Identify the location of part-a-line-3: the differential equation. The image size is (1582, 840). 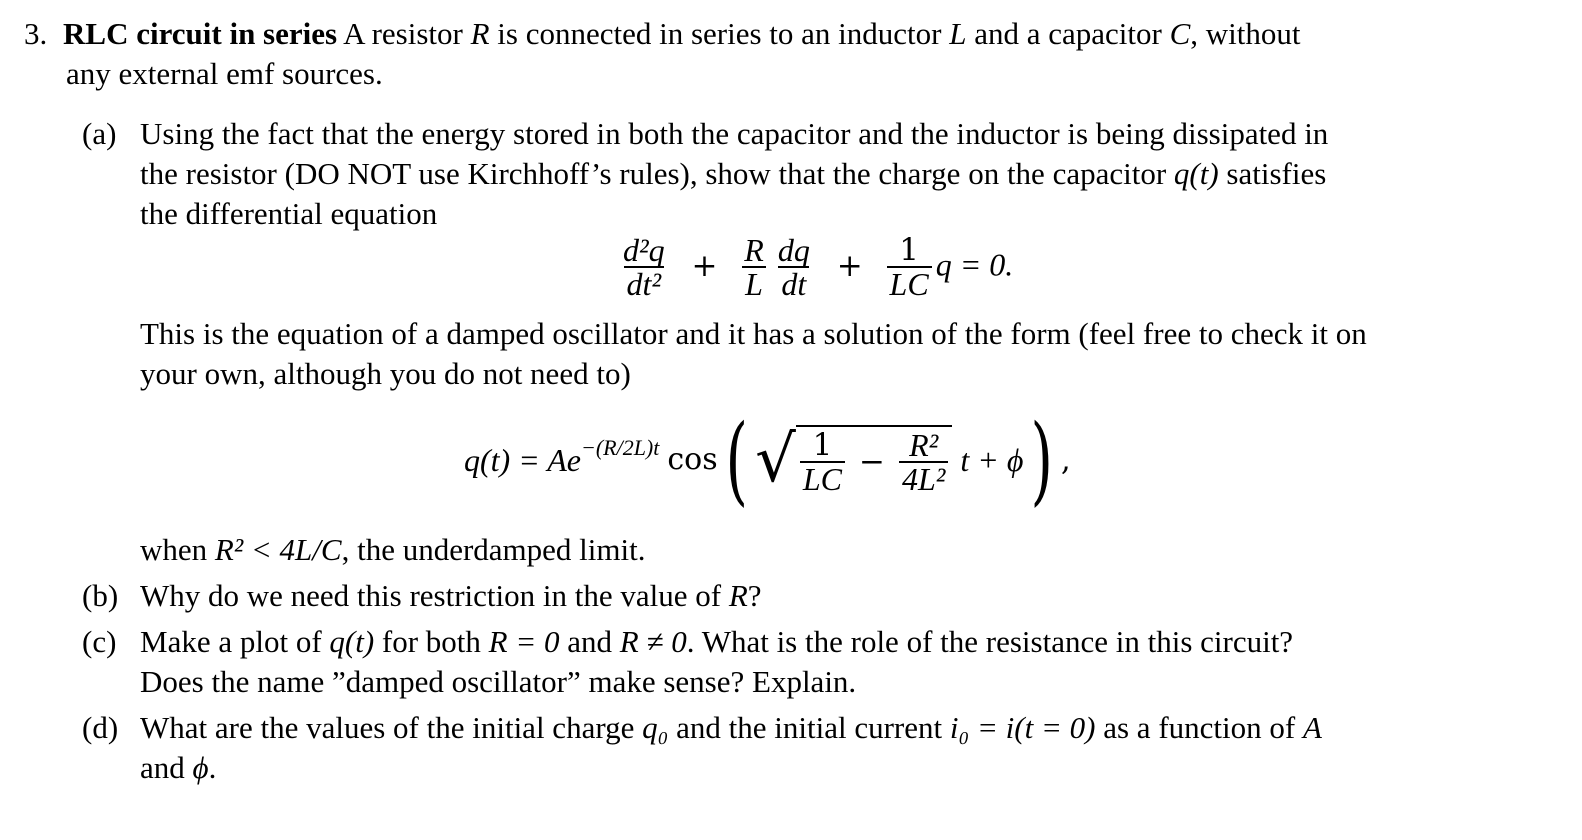
(289, 213).